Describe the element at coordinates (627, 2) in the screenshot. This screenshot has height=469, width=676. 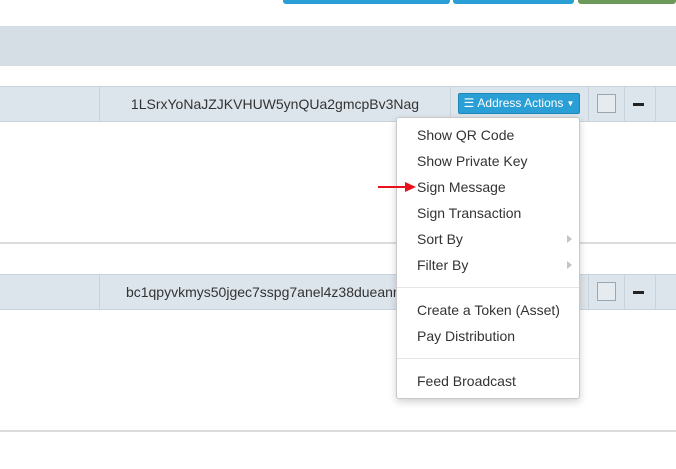
I see `top-success-button` at that location.